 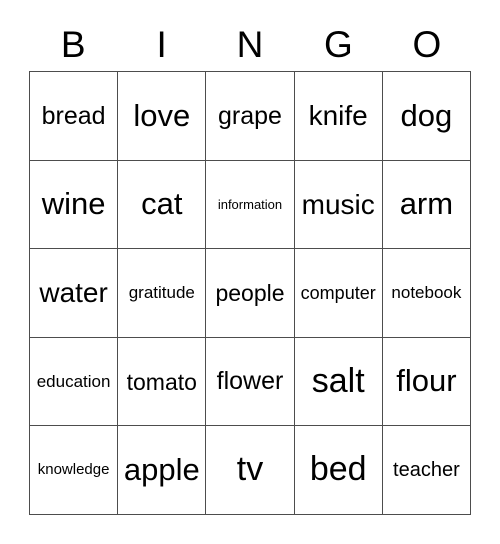 I want to click on bingo-cell-r5c5: teacher, so click(x=426, y=470).